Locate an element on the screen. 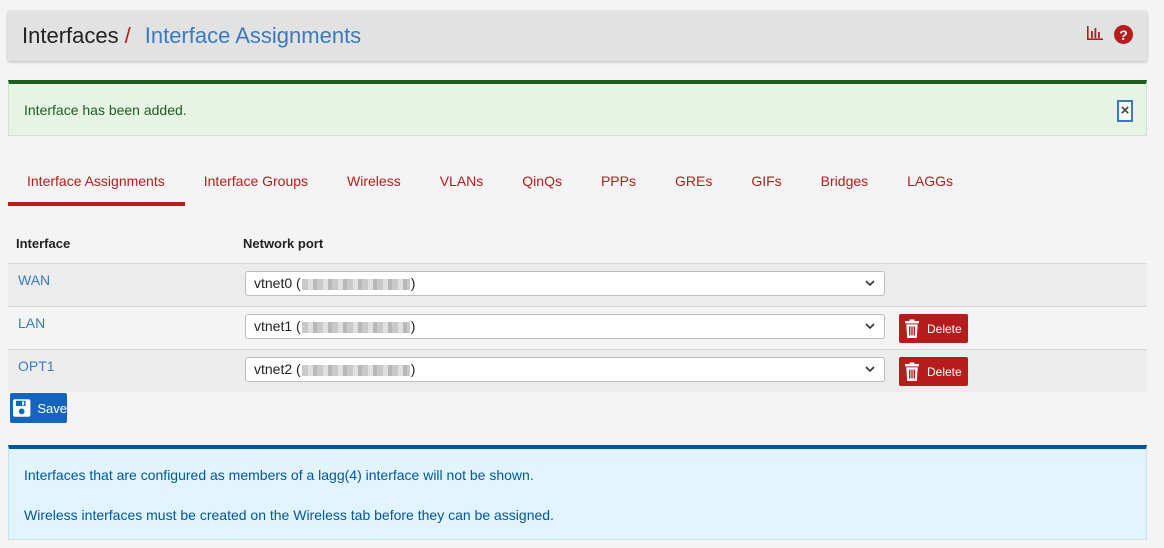 The image size is (1164, 548). network-port-select: vtnet1 () is located at coordinates (565, 326).